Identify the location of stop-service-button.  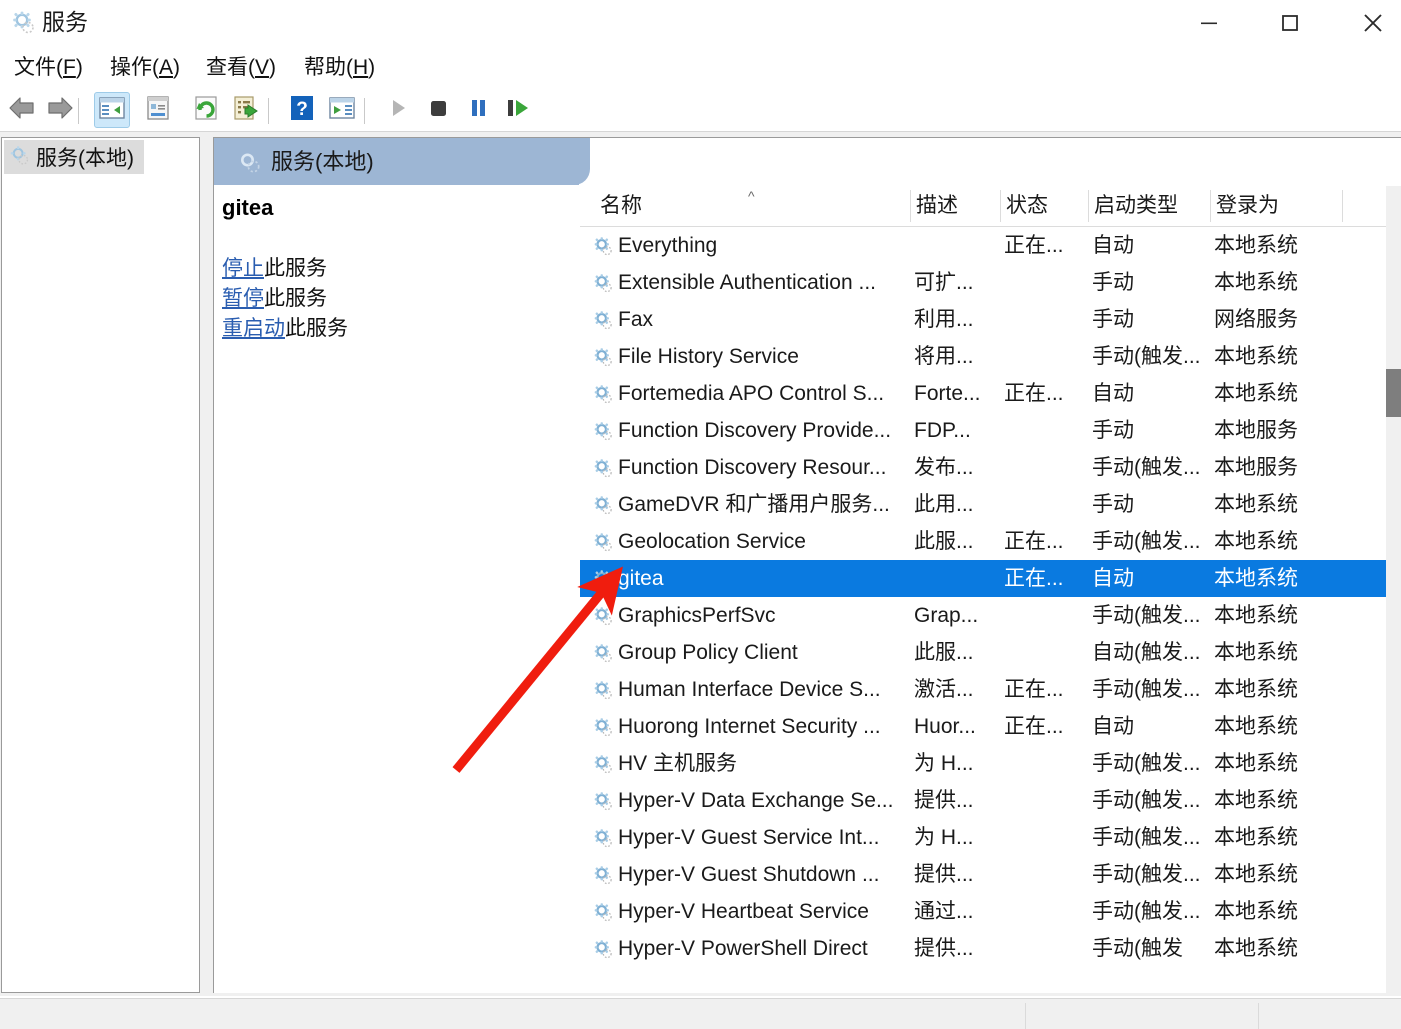
(438, 110).